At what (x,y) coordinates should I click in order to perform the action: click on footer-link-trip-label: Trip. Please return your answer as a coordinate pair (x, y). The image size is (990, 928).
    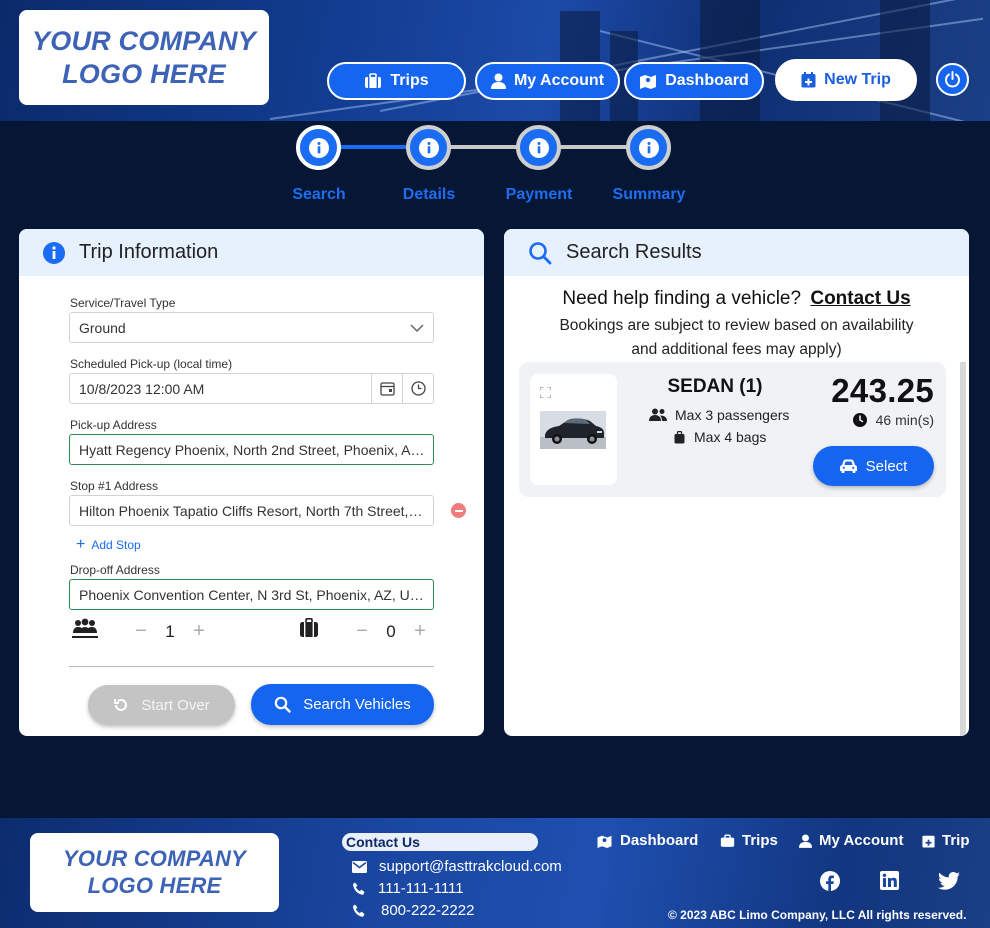
    Looking at the image, I should click on (956, 840).